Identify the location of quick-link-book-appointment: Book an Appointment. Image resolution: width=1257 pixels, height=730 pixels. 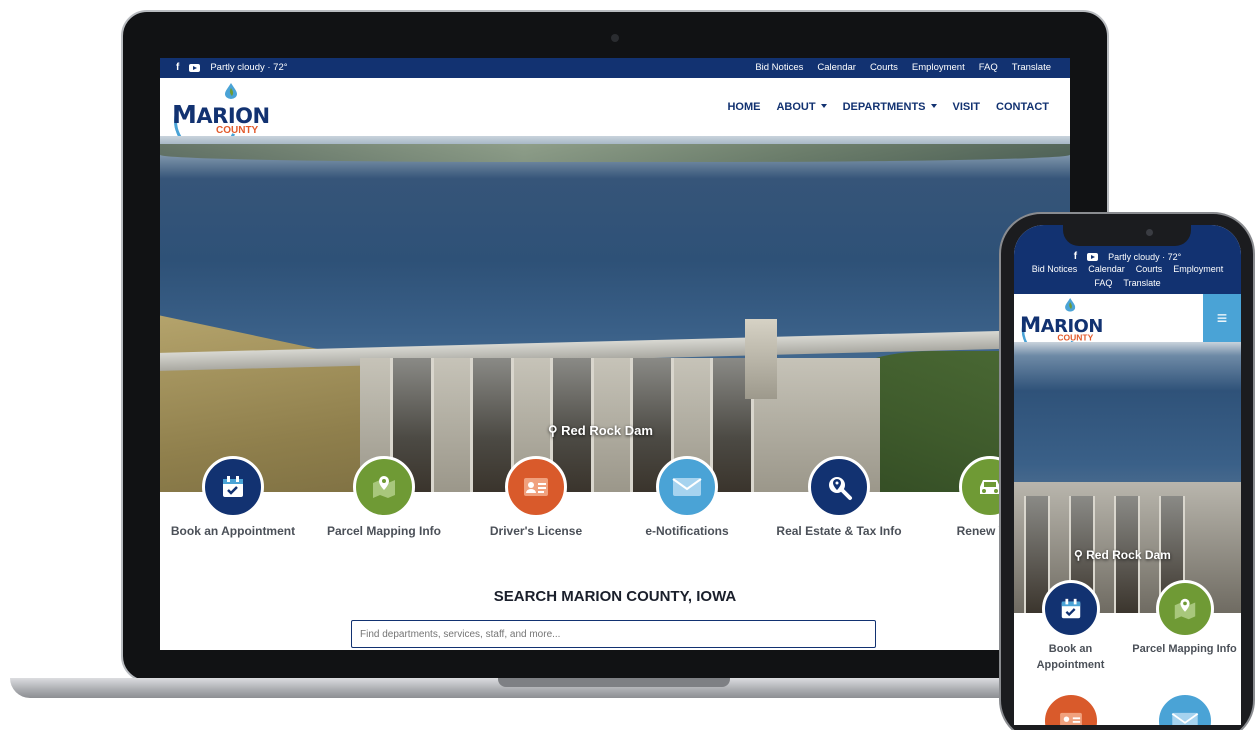
(234, 497).